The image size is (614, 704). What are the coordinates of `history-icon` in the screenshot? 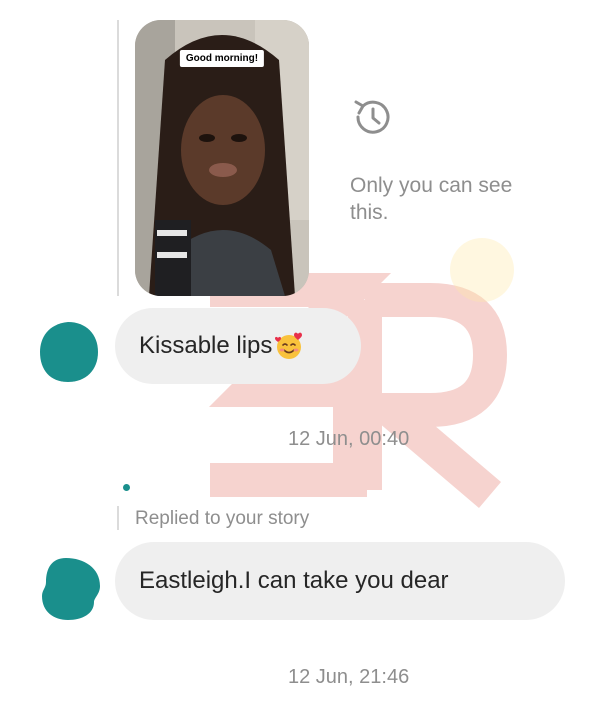 It's located at (372, 117).